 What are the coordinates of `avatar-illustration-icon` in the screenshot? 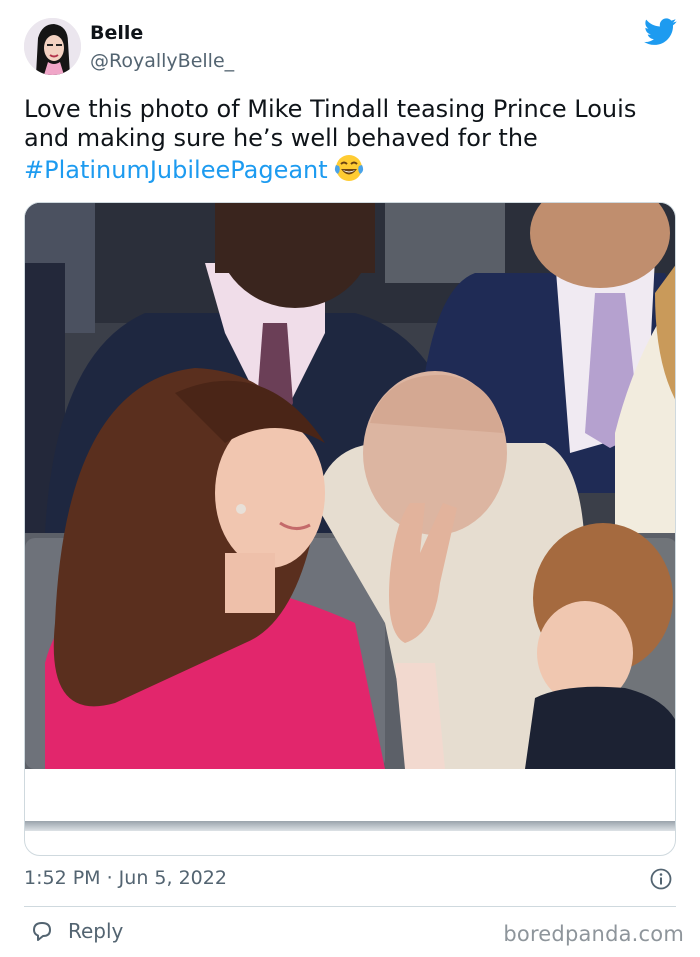 It's located at (52, 46).